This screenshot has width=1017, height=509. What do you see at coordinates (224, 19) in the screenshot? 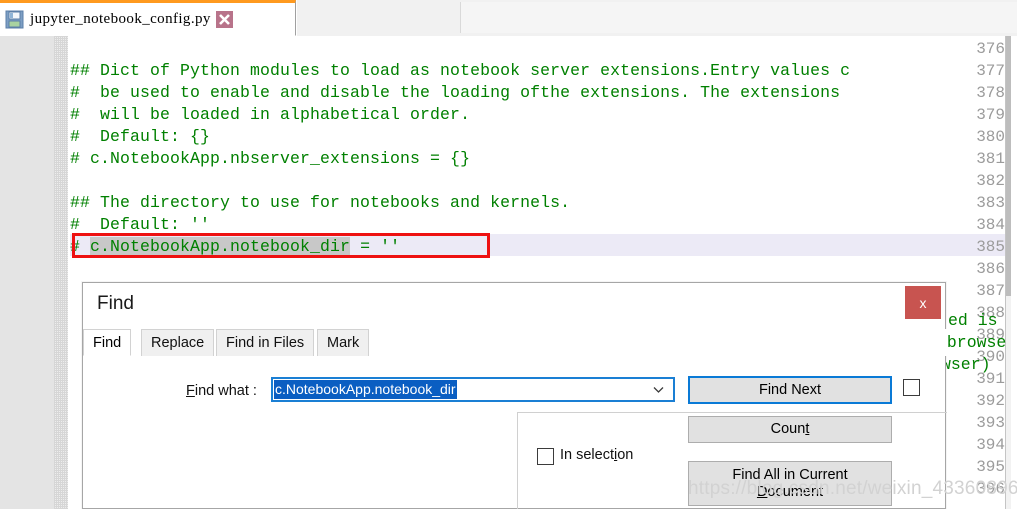
I see `close-x-icon` at bounding box center [224, 19].